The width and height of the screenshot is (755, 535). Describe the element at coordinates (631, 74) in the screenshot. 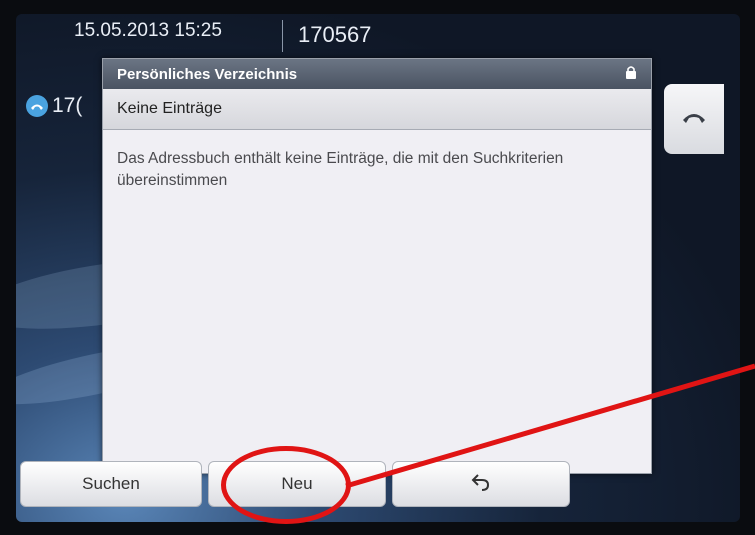

I see `lock-icon` at that location.